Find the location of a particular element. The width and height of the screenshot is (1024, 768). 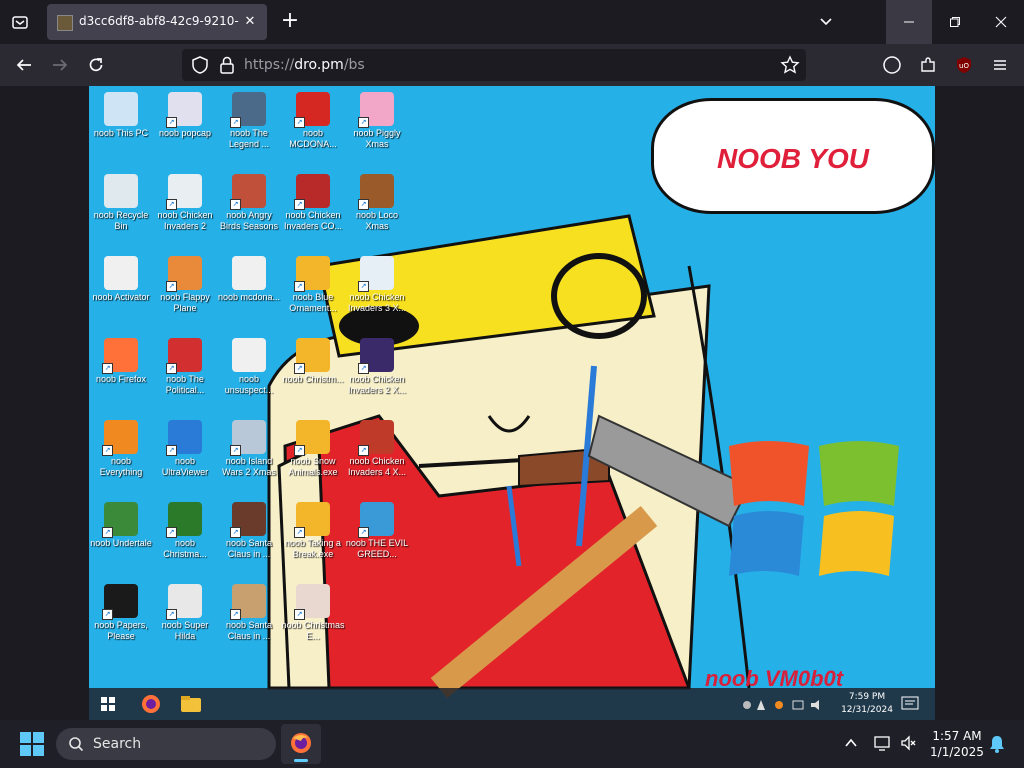

menu-hamburger-icon is located at coordinates (1000, 65).